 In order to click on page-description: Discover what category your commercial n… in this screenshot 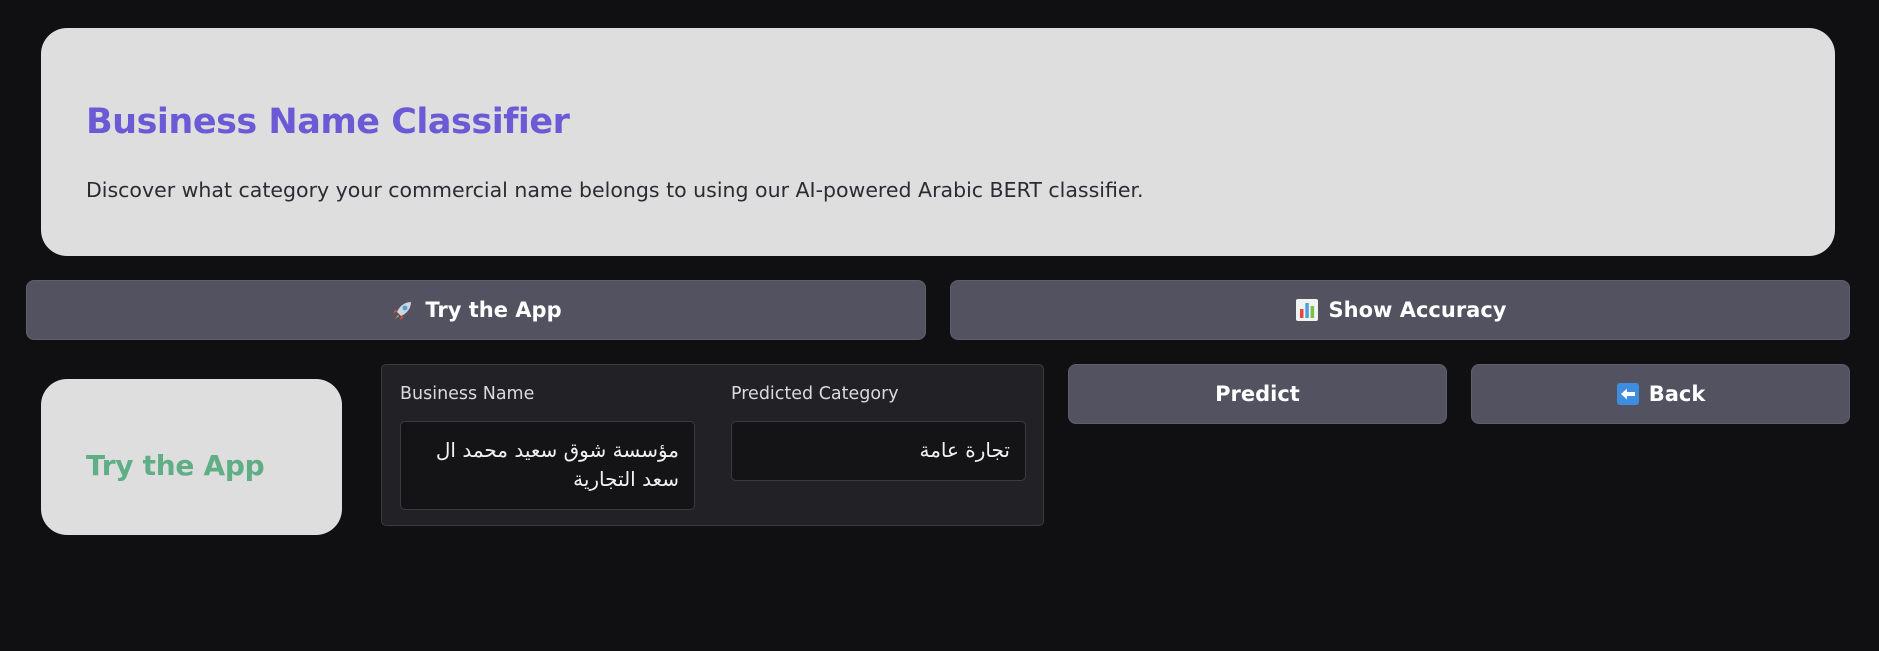, I will do `click(615, 190)`.